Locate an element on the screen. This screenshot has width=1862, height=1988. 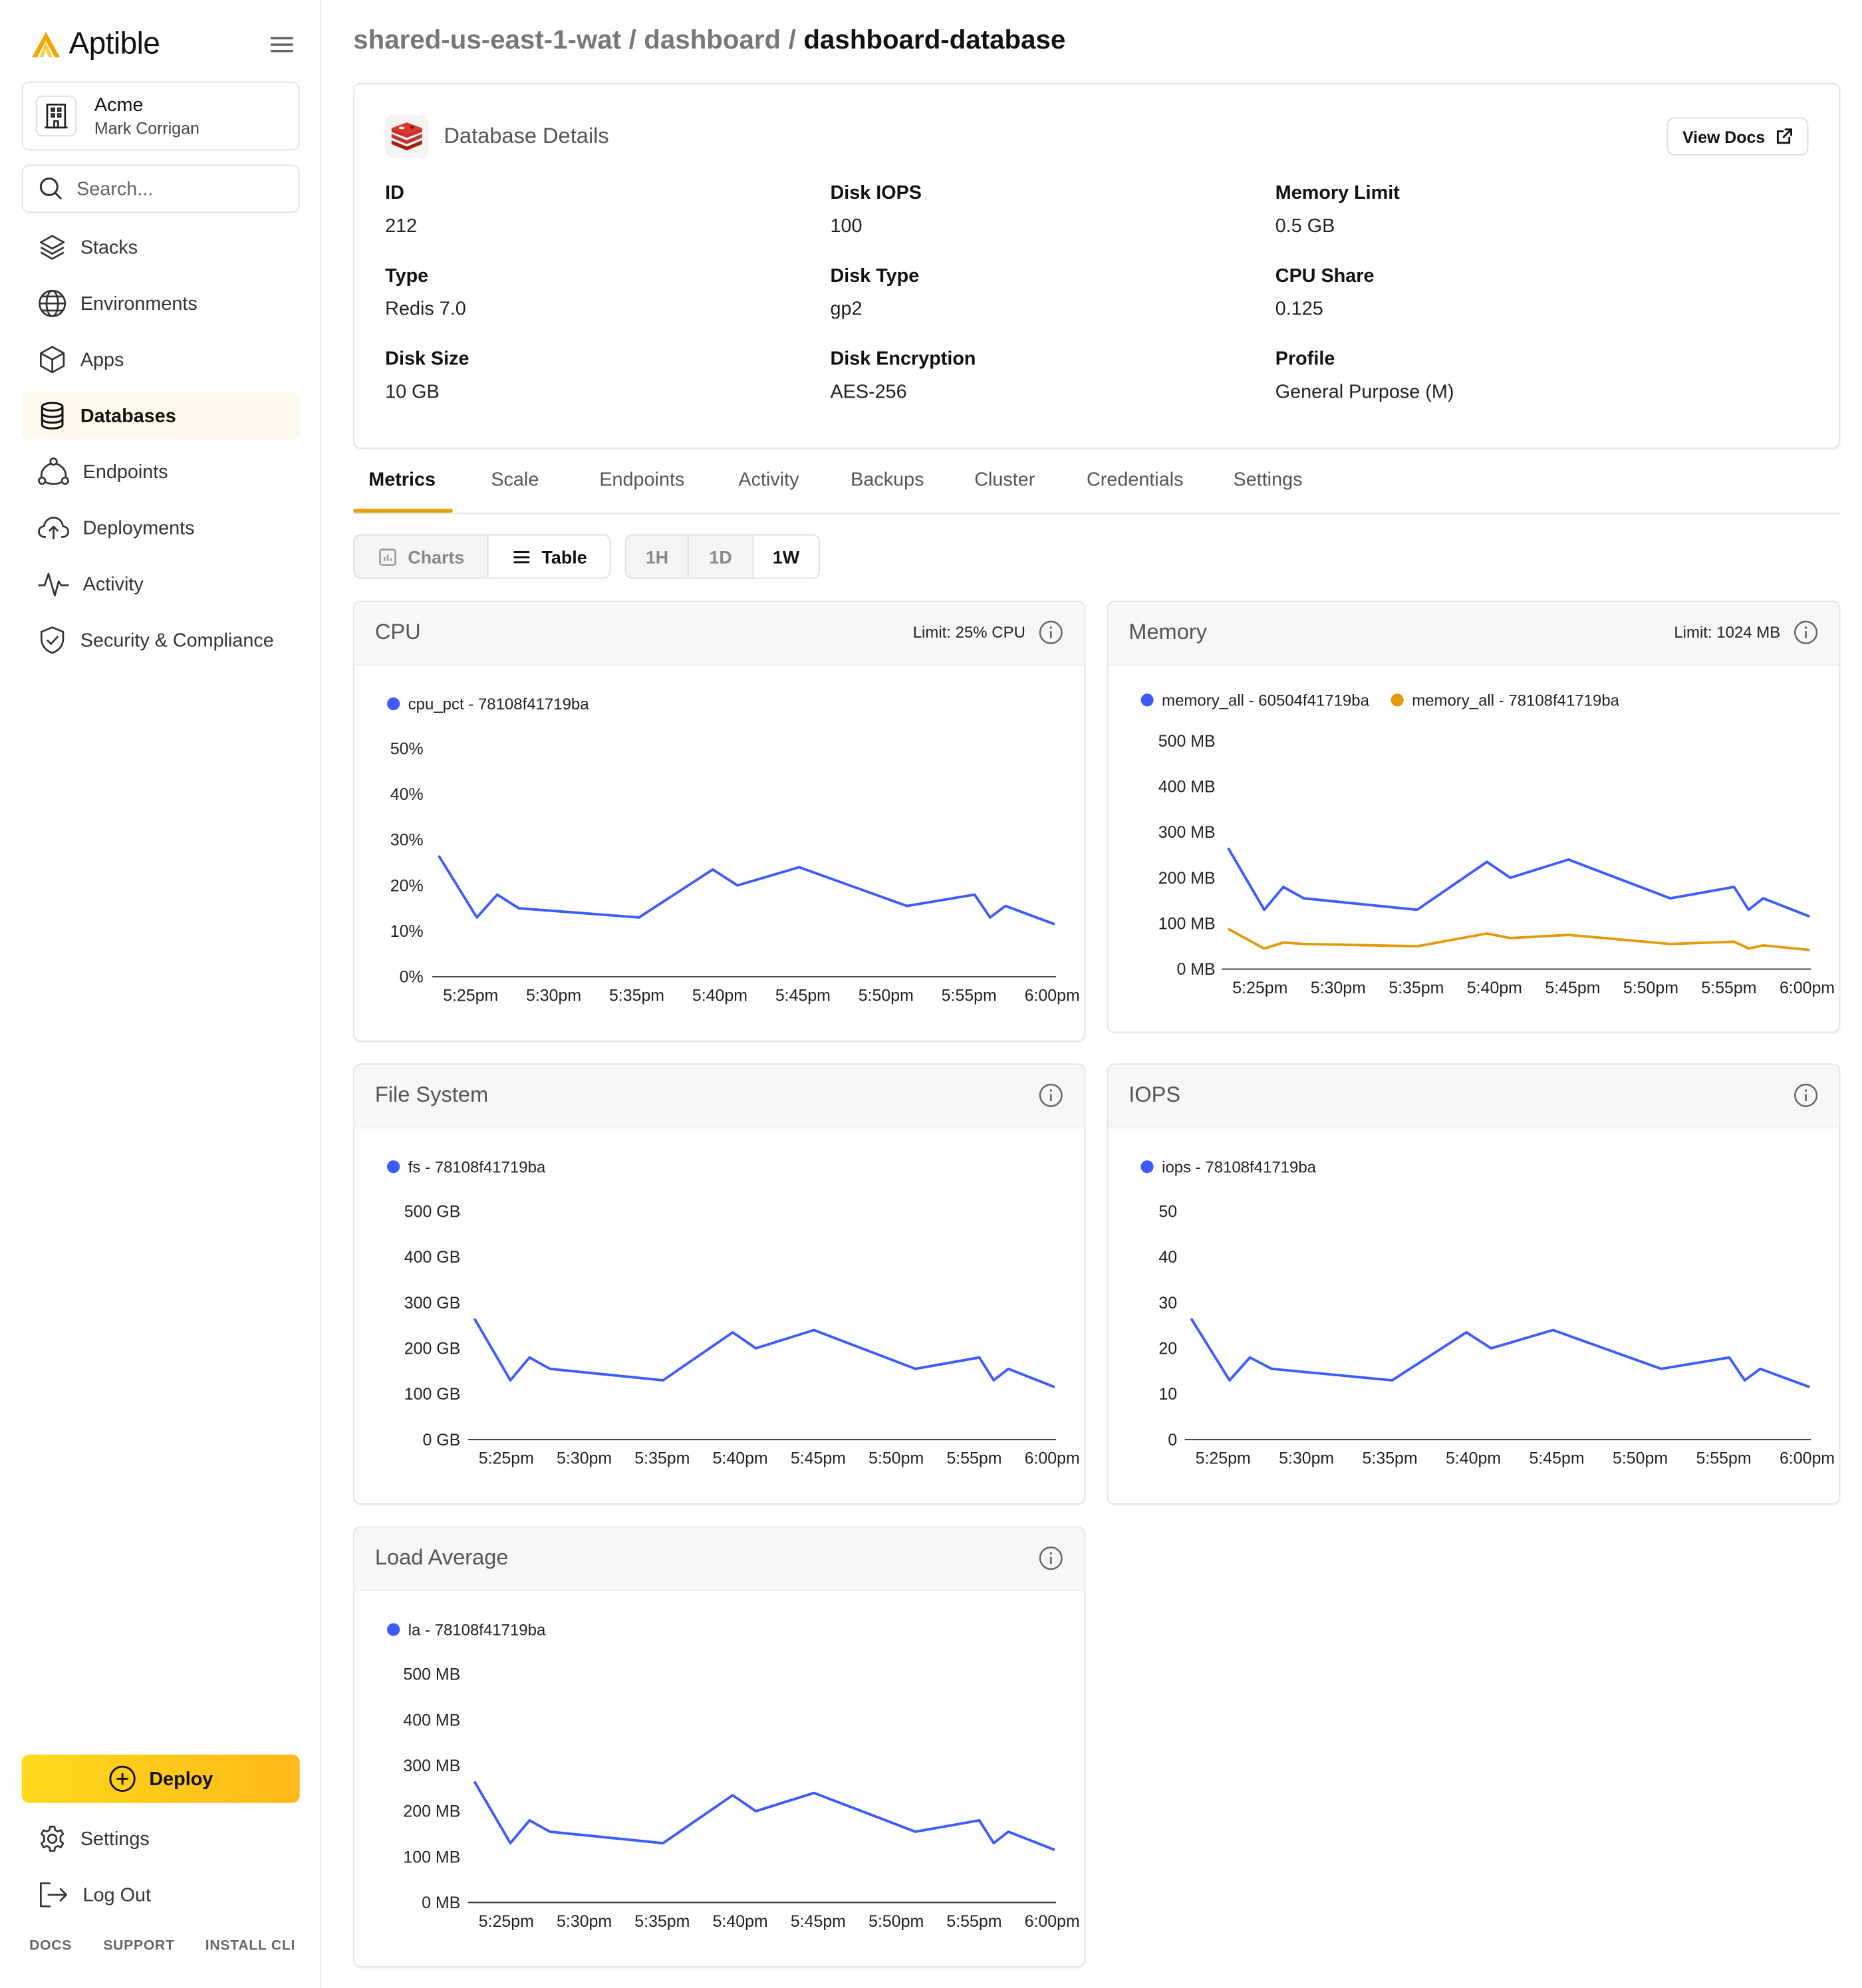
cube-icon is located at coordinates (52, 360).